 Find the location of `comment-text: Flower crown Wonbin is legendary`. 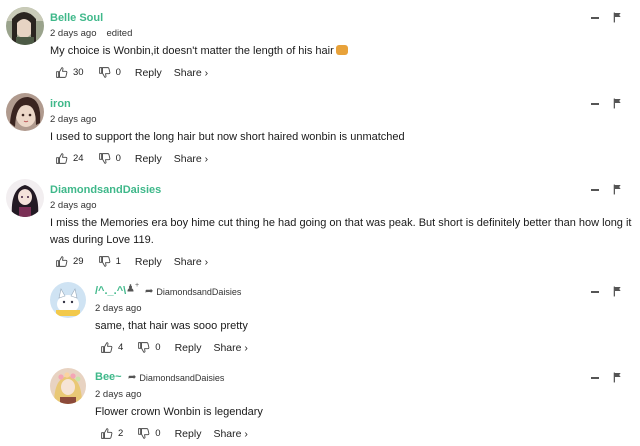

comment-text: Flower crown Wonbin is legendary is located at coordinates (179, 412).